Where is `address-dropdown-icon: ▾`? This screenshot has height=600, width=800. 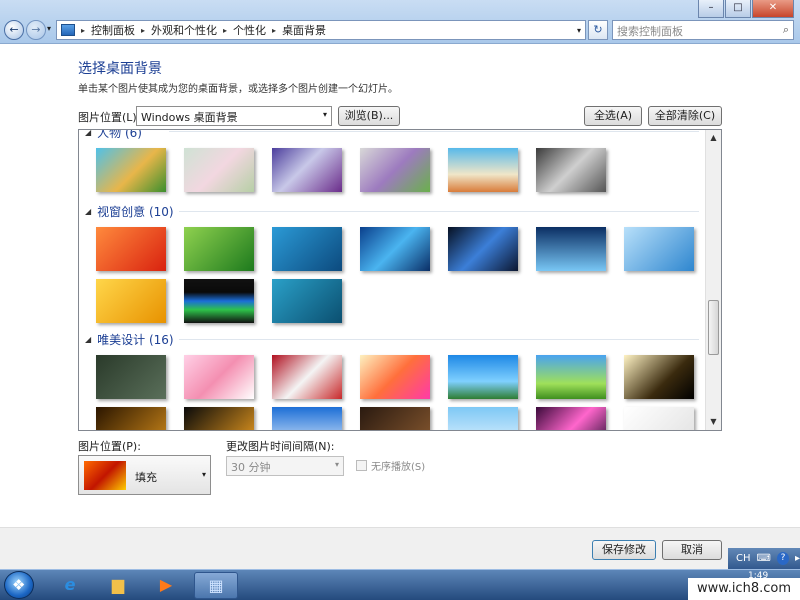 address-dropdown-icon: ▾ is located at coordinates (579, 30).